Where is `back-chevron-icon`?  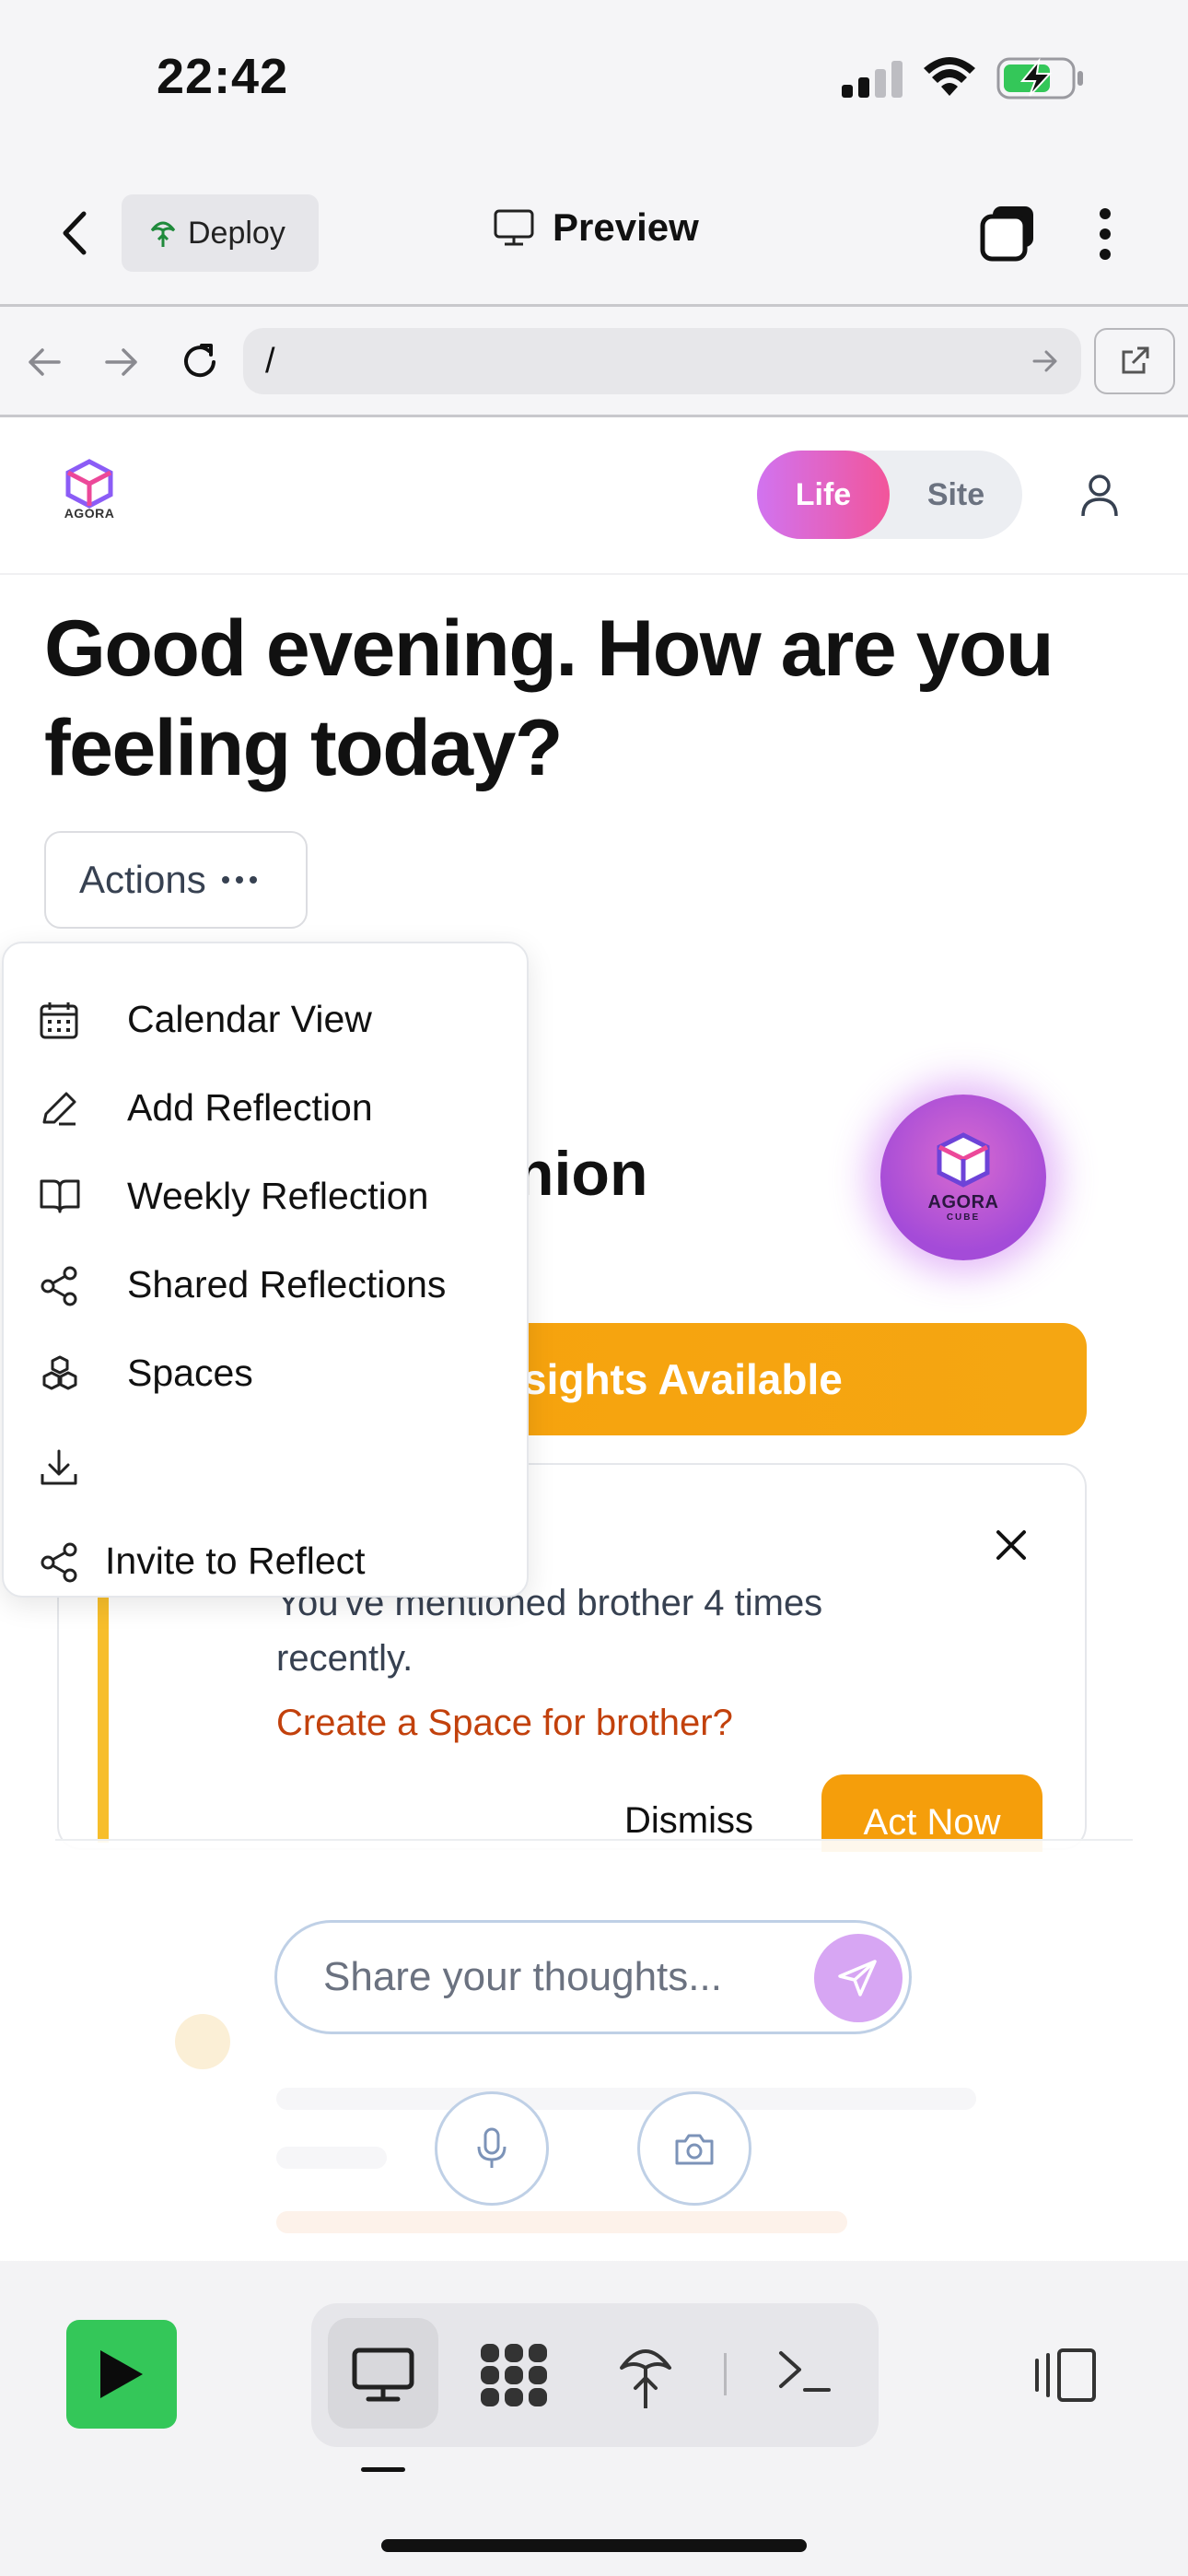 back-chevron-icon is located at coordinates (74, 233).